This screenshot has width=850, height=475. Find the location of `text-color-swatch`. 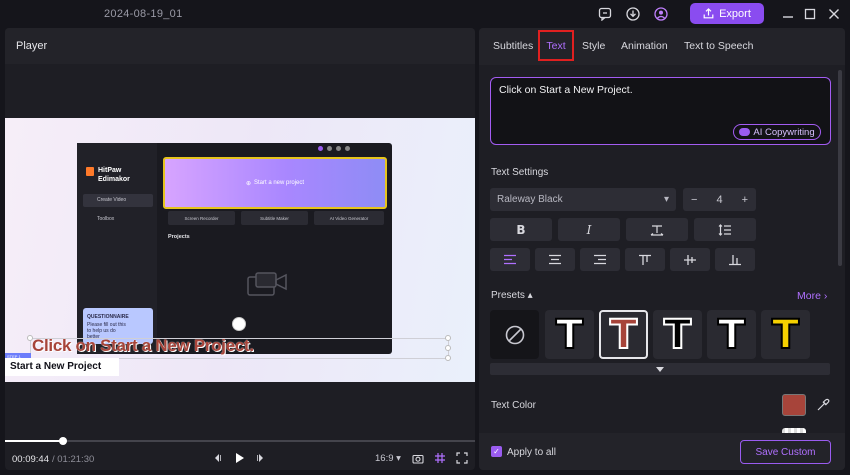

text-color-swatch is located at coordinates (794, 405).